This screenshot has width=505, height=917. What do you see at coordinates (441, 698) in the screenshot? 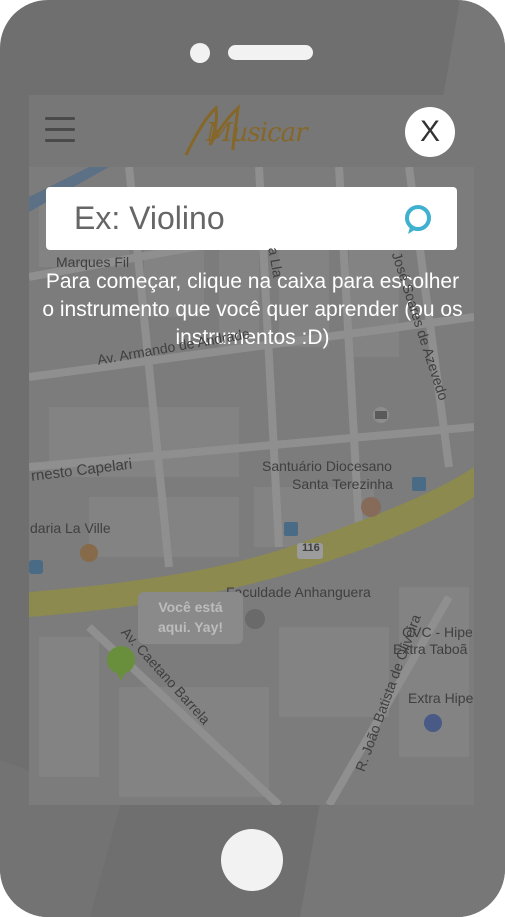
I see `map-label-extra: Extra Hipe` at bounding box center [441, 698].